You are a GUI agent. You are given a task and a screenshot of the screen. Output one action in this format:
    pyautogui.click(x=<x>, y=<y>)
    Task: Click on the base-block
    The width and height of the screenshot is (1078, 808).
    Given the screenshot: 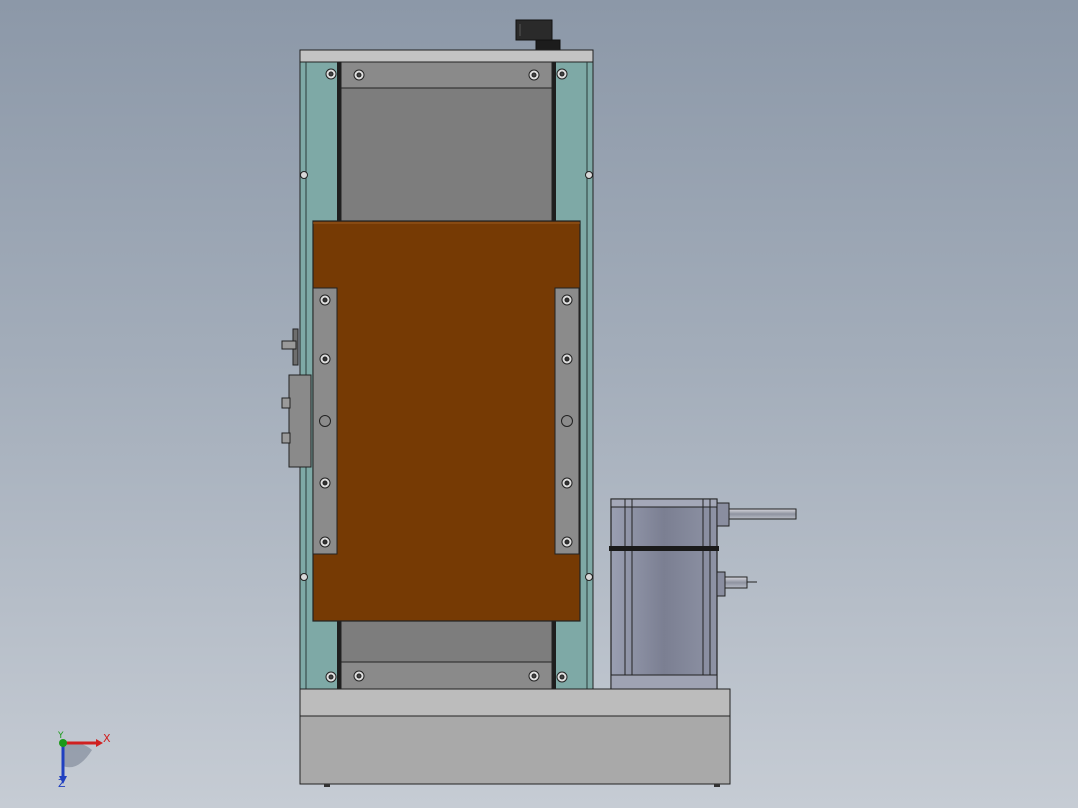 What is the action you would take?
    pyautogui.click(x=515, y=737)
    